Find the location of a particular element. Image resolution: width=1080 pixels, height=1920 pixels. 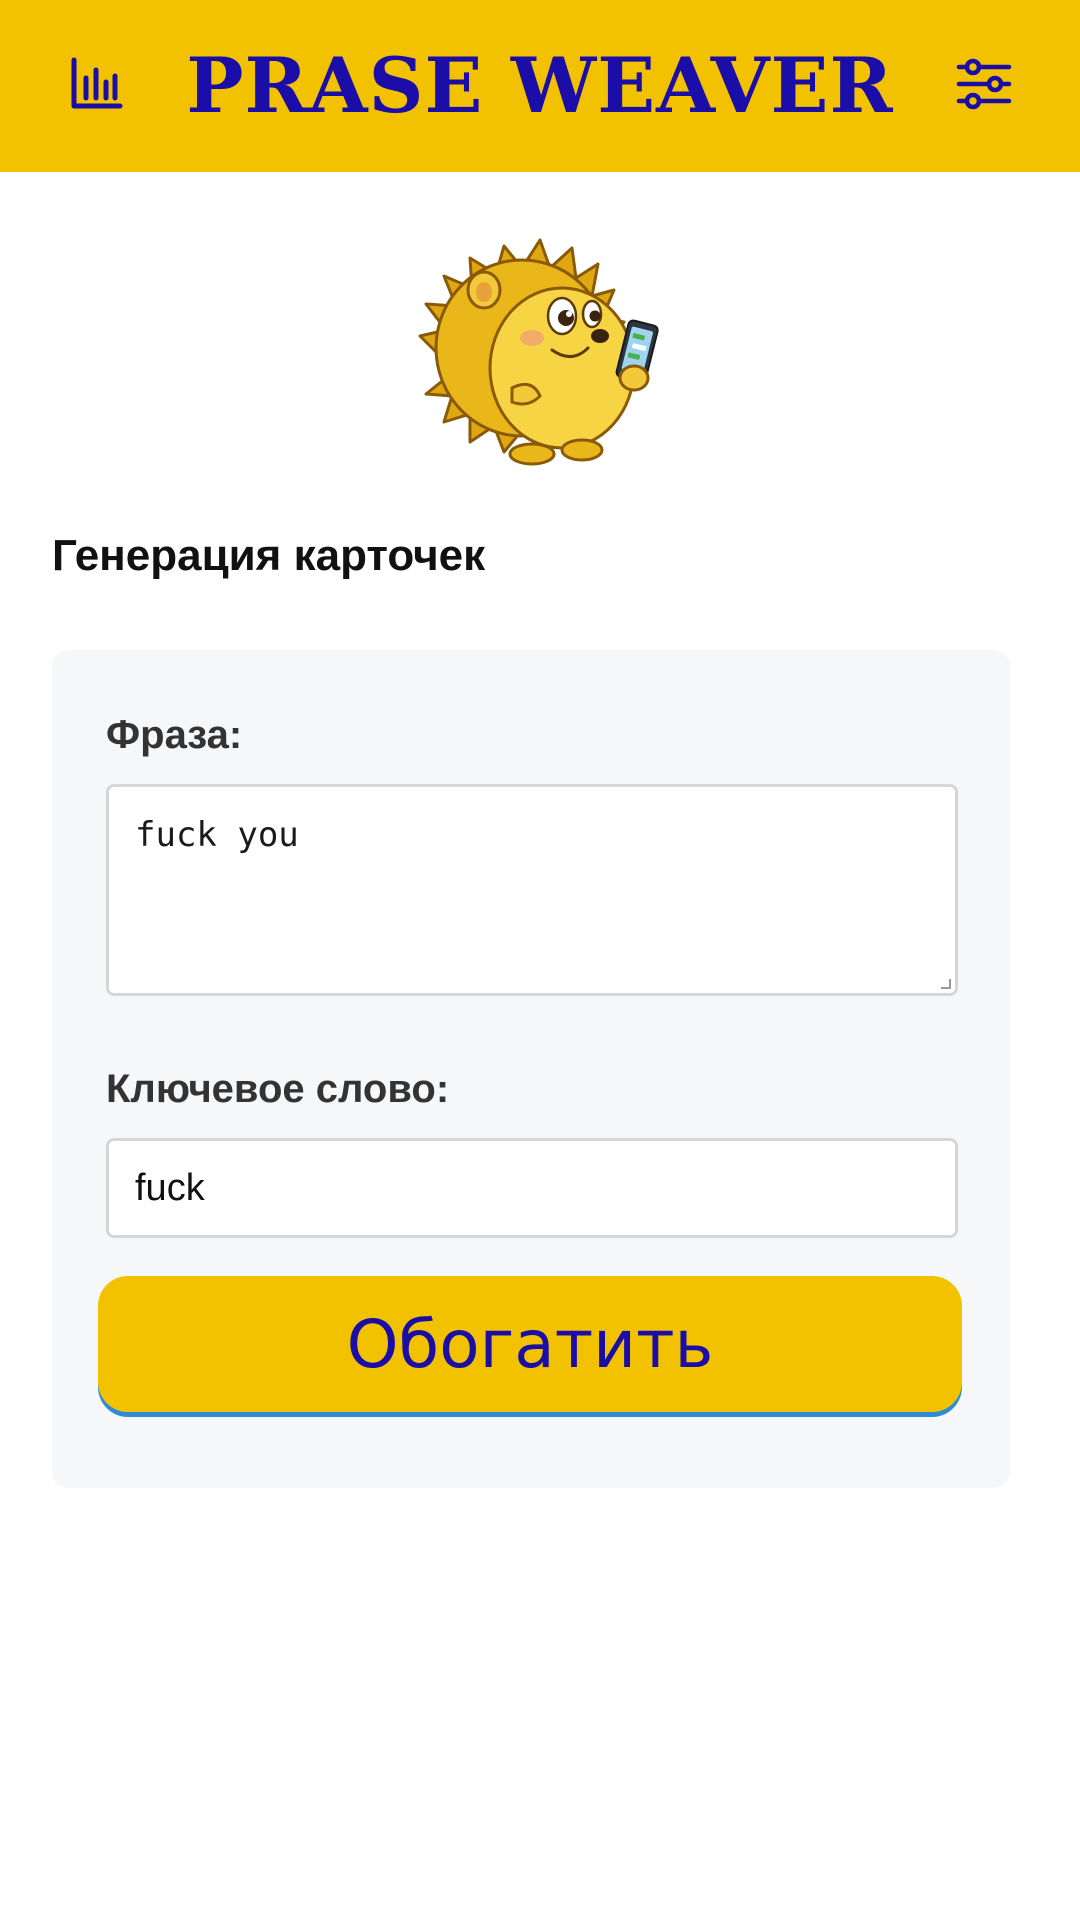

section-title: Генерация карточек is located at coordinates (269, 555).